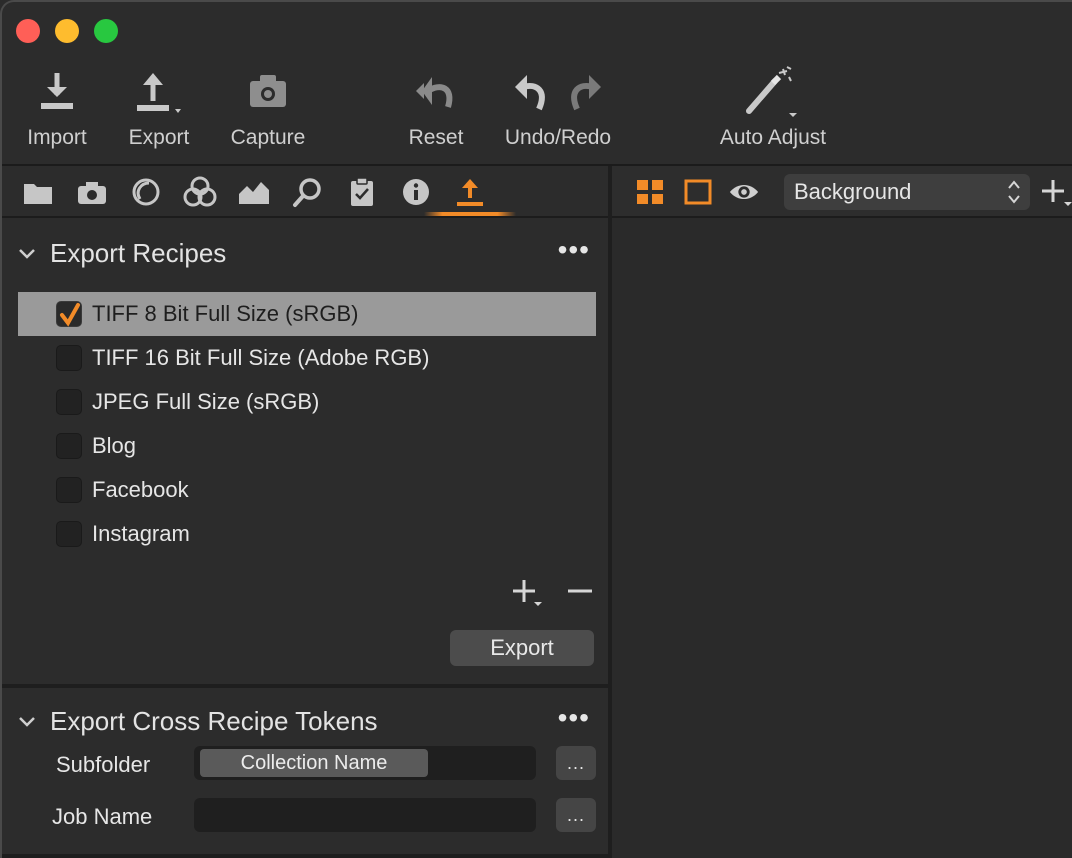 This screenshot has height=858, width=1072. I want to click on tab-output, so click(470, 192).